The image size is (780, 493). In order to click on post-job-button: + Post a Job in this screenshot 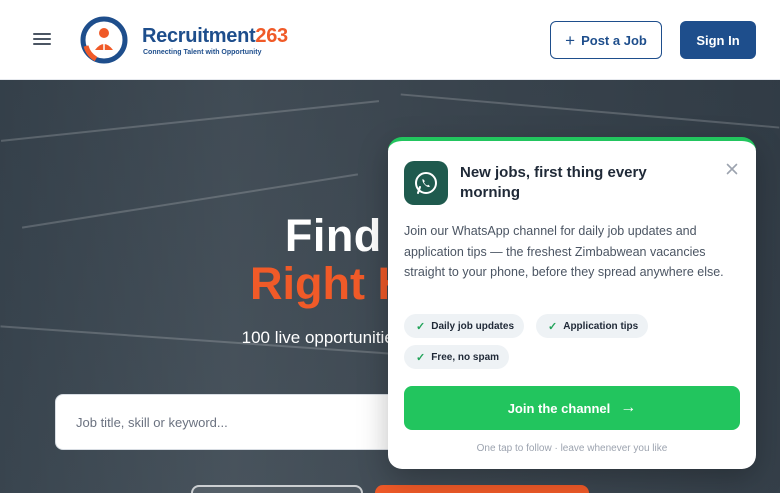, I will do `click(606, 40)`.